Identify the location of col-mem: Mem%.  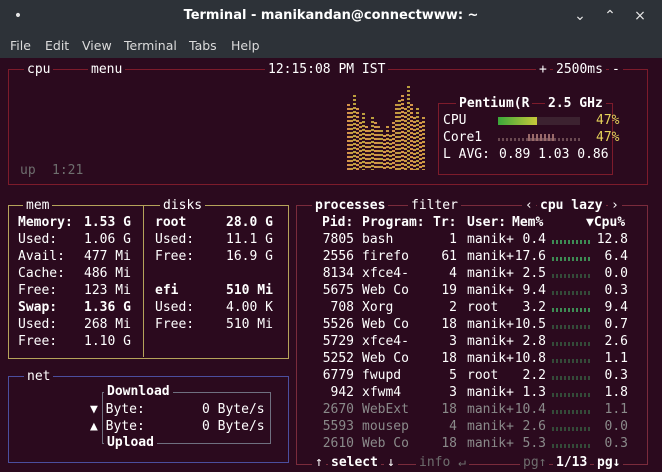
(527, 222).